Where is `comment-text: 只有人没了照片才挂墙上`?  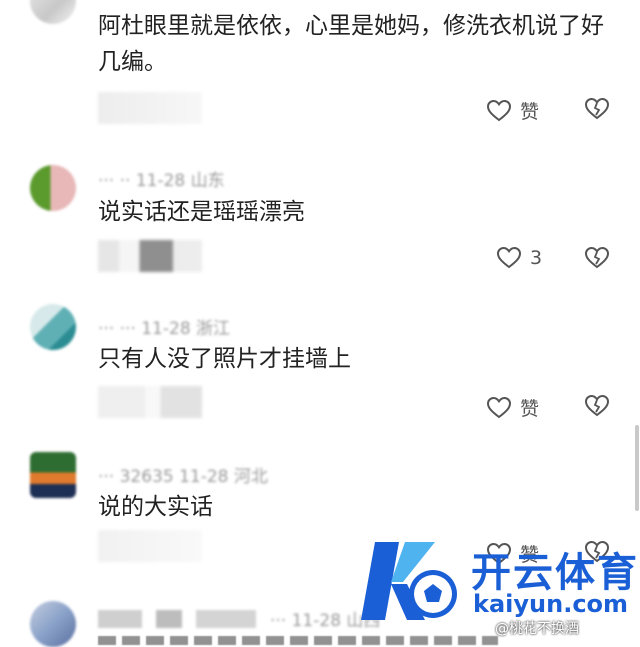 comment-text: 只有人没了照片才挂墙上 is located at coordinates (224, 359).